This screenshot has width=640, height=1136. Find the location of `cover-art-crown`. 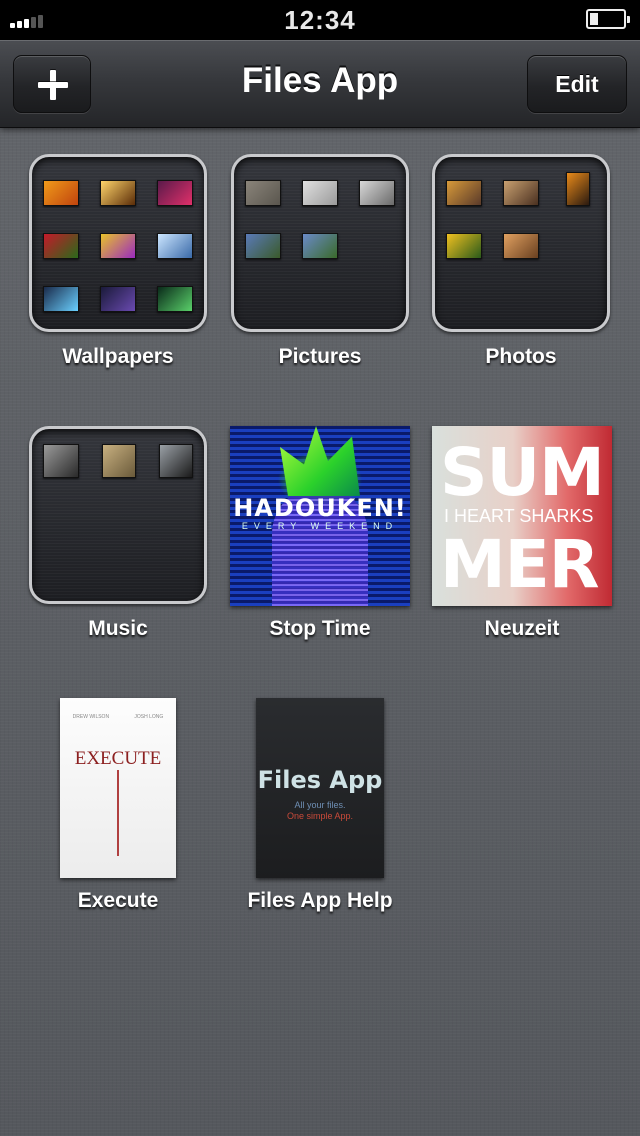

cover-art-crown is located at coordinates (320, 461).